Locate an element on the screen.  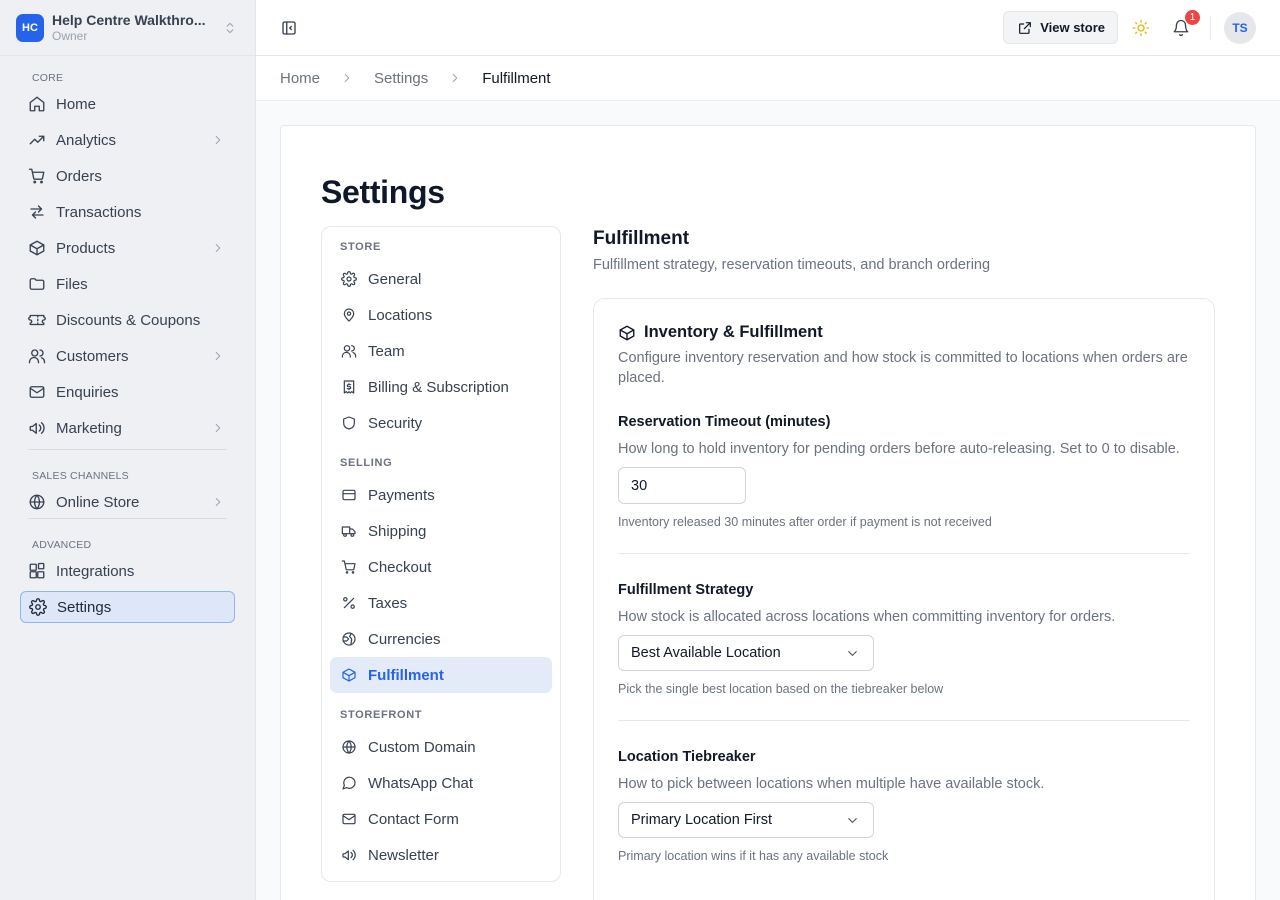
subnav-item-contact-form: Contact Form is located at coordinates (441, 819).